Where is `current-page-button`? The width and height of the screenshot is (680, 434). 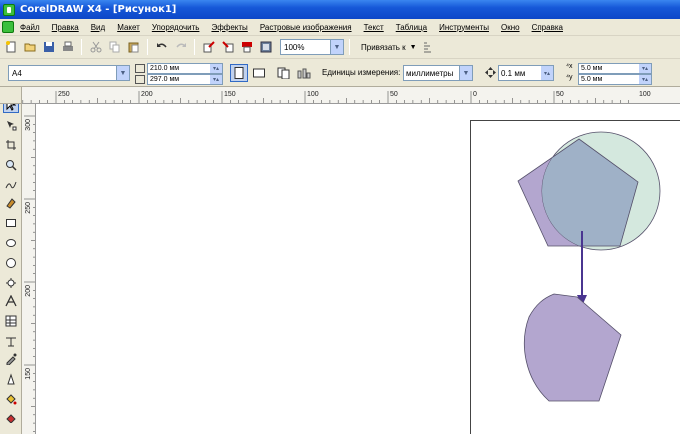
current-page-button is located at coordinates (304, 73).